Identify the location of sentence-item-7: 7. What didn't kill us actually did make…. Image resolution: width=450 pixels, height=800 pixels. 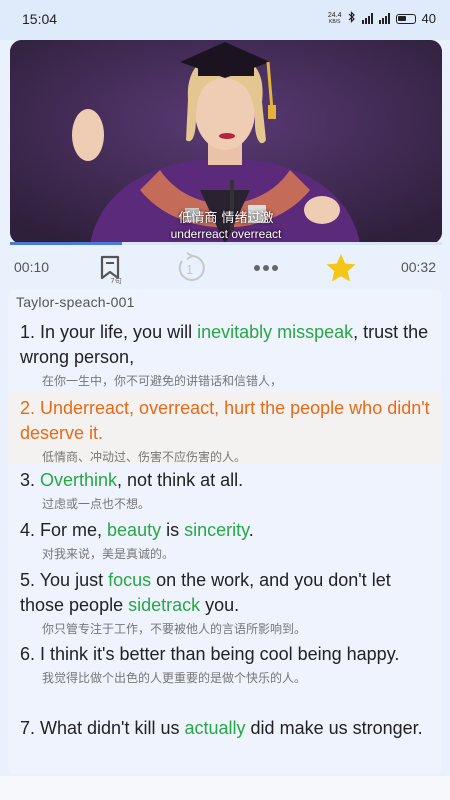
(225, 729).